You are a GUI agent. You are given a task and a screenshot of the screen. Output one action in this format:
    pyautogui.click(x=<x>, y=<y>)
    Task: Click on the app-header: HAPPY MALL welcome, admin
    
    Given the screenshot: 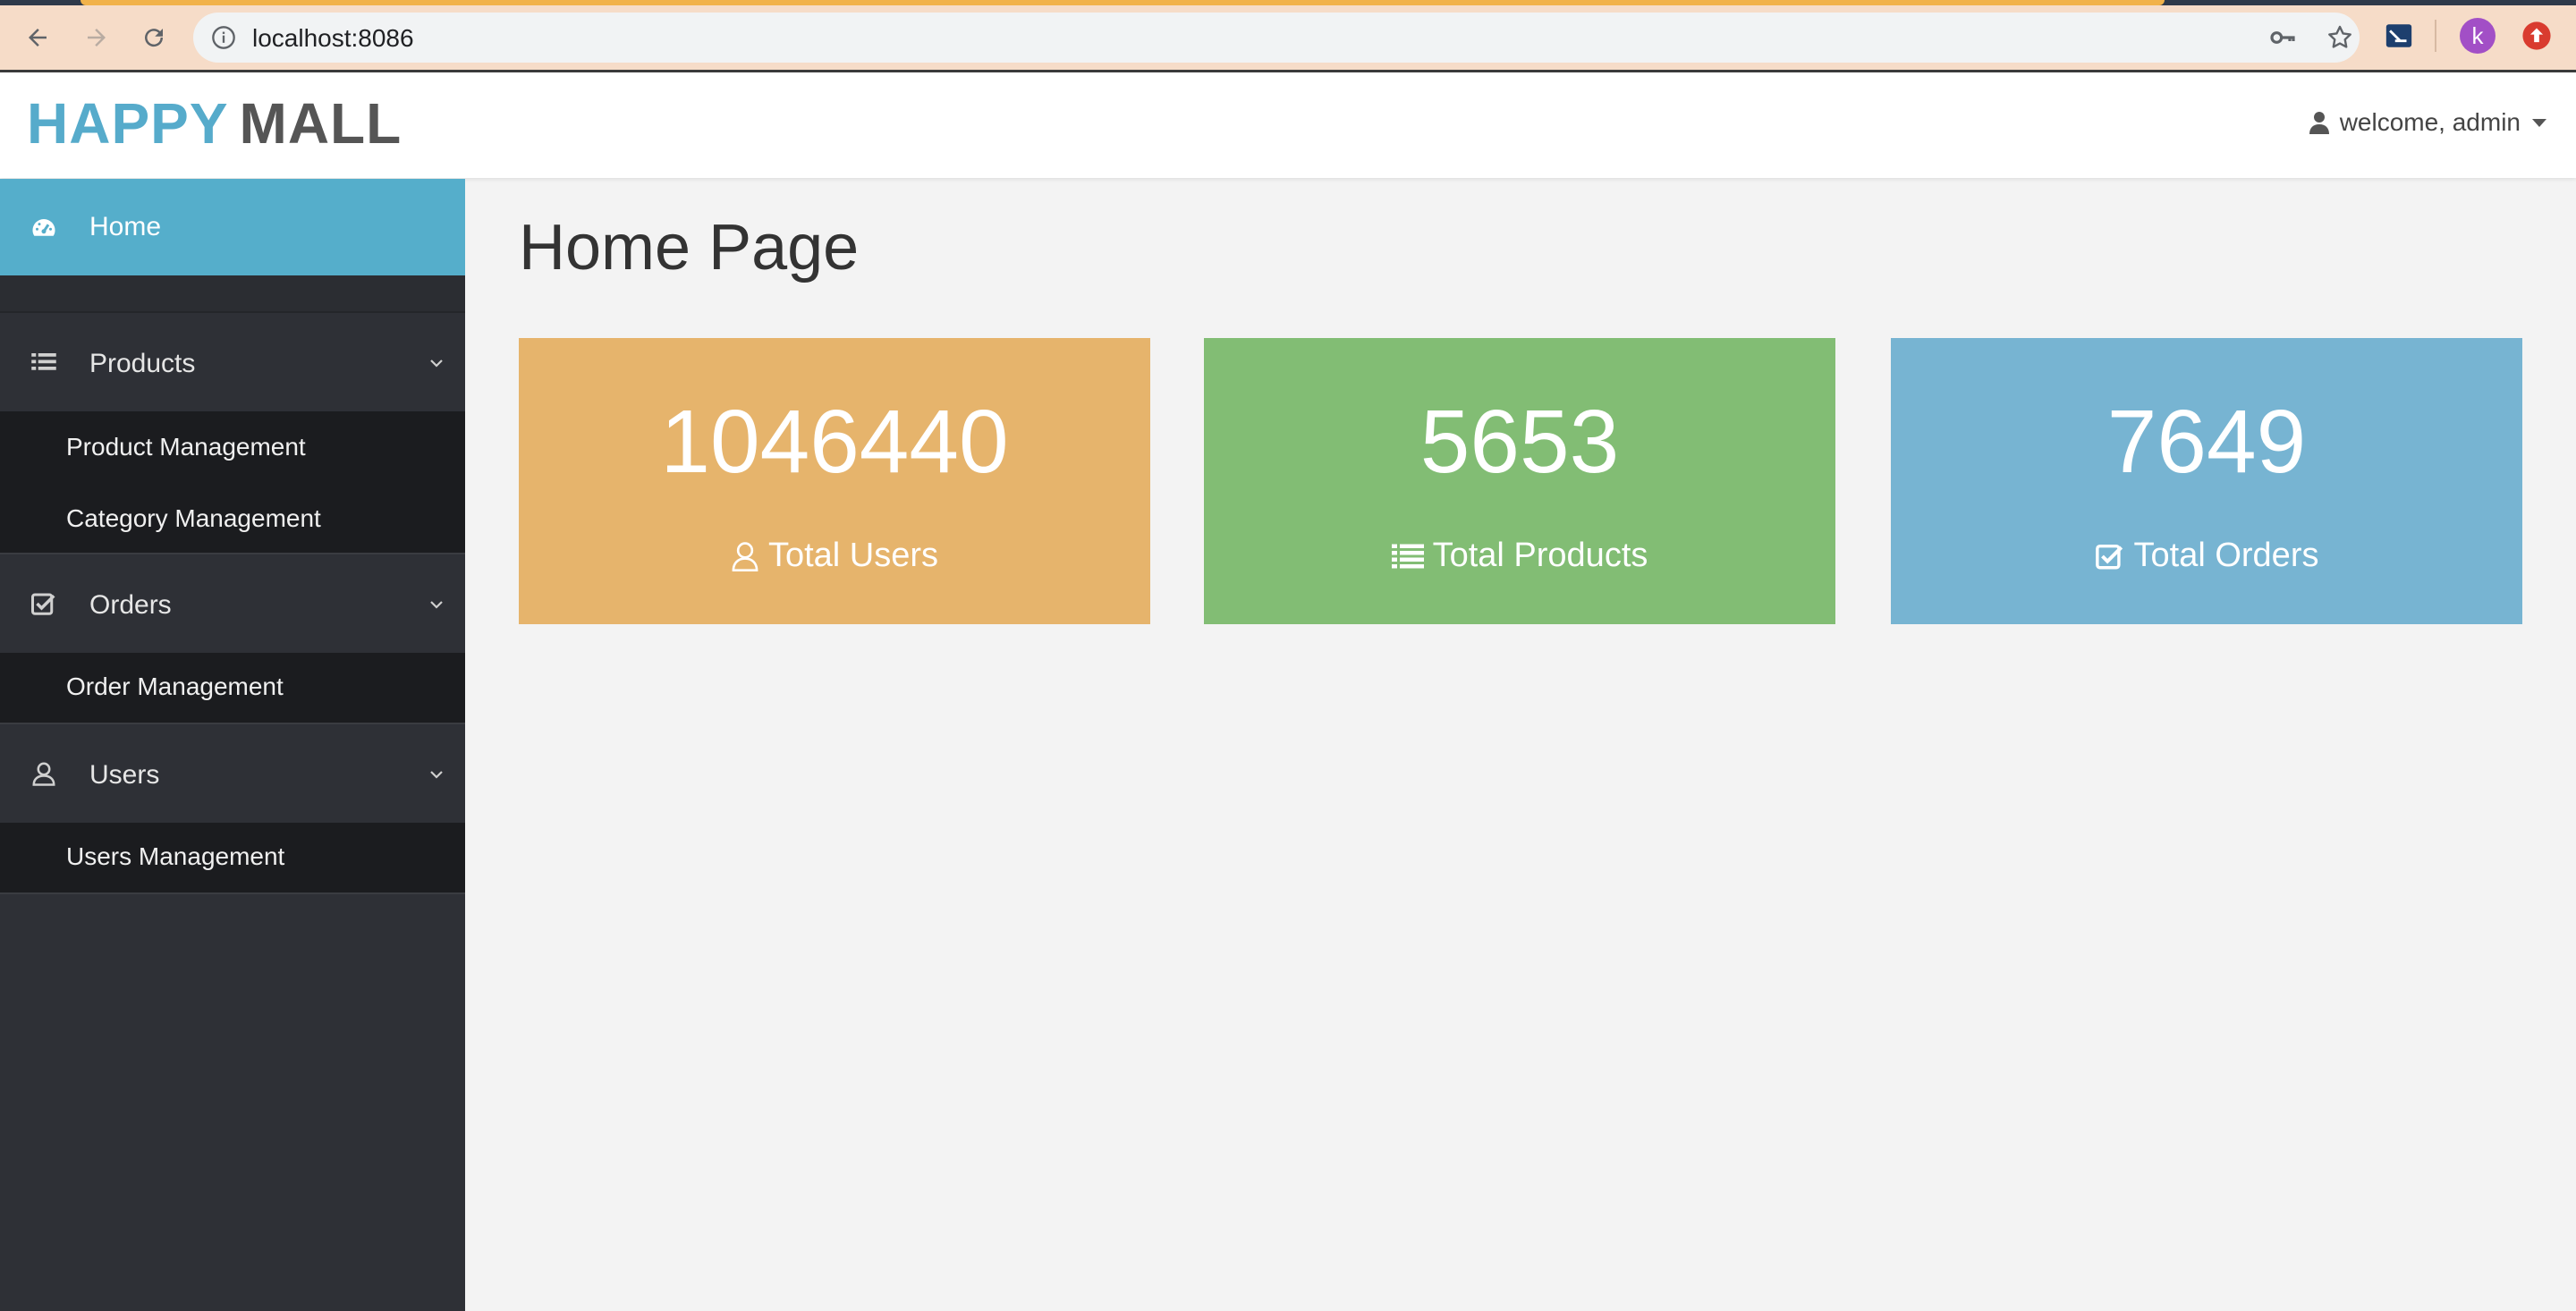 What is the action you would take?
    pyautogui.click(x=1288, y=125)
    